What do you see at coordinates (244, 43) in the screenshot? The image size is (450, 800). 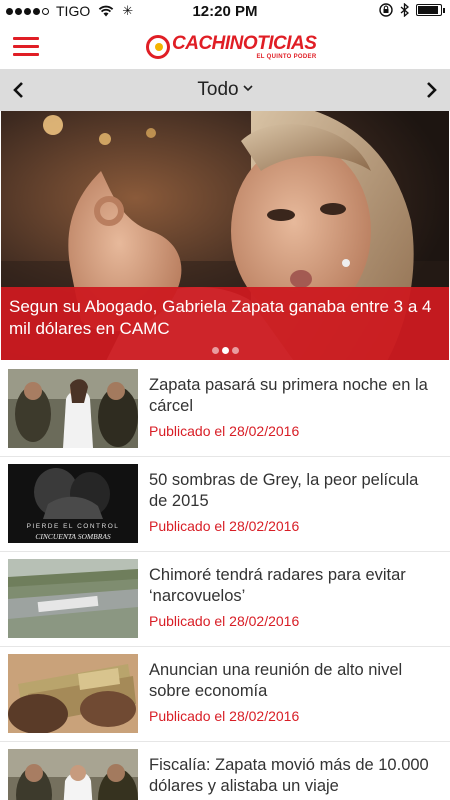 I see `logo-text: CACHINOTICIAS` at bounding box center [244, 43].